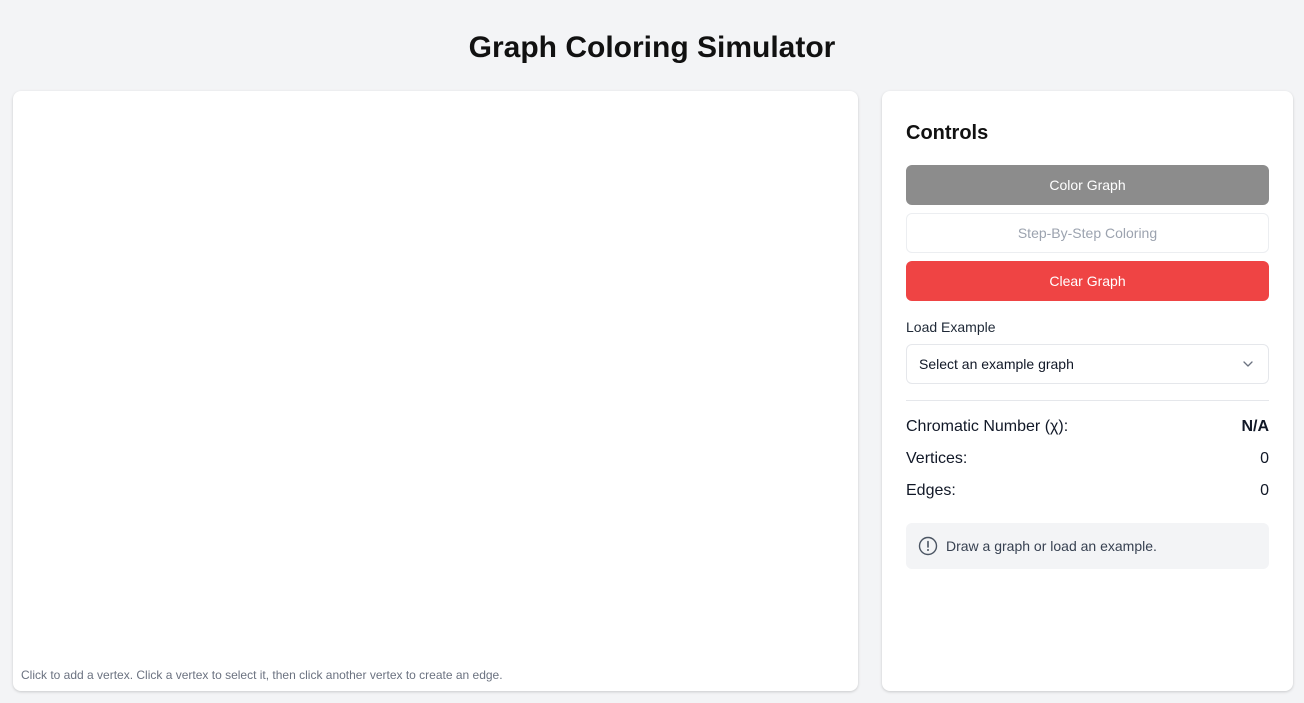 The image size is (1304, 703). What do you see at coordinates (1051, 546) in the screenshot?
I see `info-message-text: Draw a graph or load an example.` at bounding box center [1051, 546].